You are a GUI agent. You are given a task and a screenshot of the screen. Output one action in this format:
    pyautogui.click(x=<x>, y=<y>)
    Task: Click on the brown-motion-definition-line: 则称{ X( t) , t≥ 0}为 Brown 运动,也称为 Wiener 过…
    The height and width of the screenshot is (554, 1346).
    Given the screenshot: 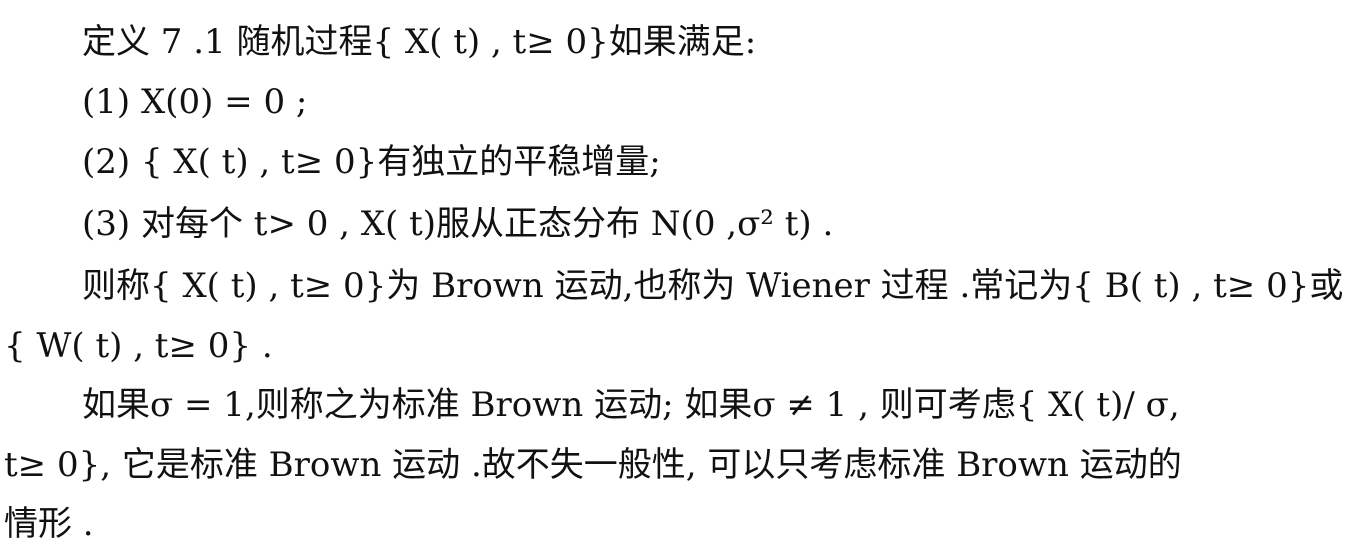 What is the action you would take?
    pyautogui.click(x=673, y=286)
    